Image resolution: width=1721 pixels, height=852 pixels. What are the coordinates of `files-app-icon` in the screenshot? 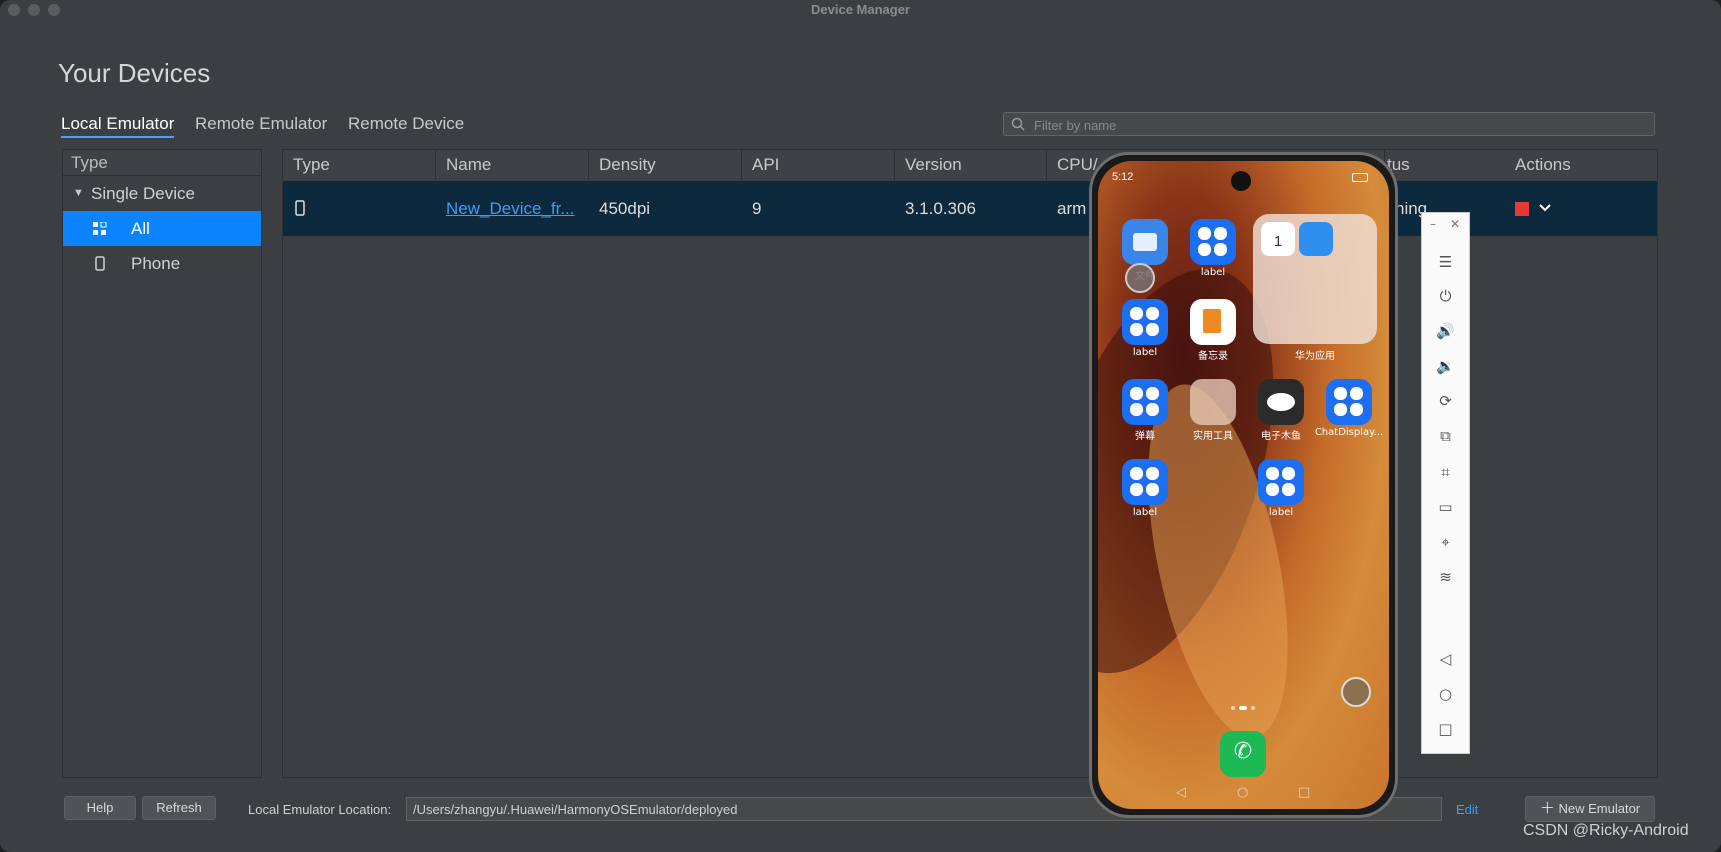 It's located at (1145, 242).